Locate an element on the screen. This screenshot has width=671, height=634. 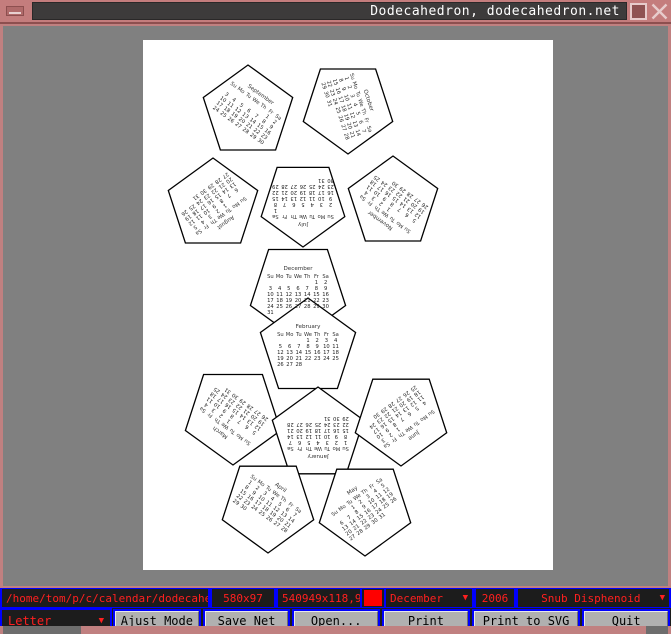
coordinates-field: 540949x118,92 is located at coordinates (319, 598).